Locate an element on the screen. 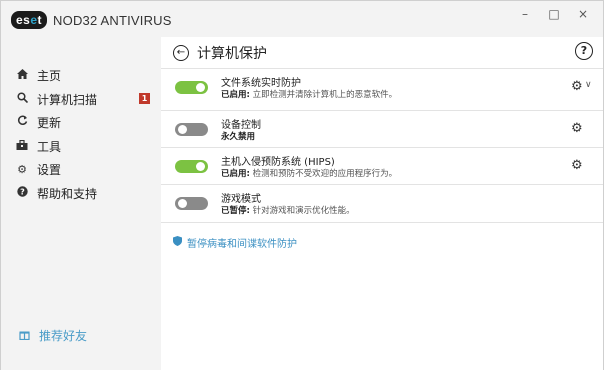 Image resolution: width=604 pixels, height=370 pixels. row-status: 永久禁用 is located at coordinates (238, 136).